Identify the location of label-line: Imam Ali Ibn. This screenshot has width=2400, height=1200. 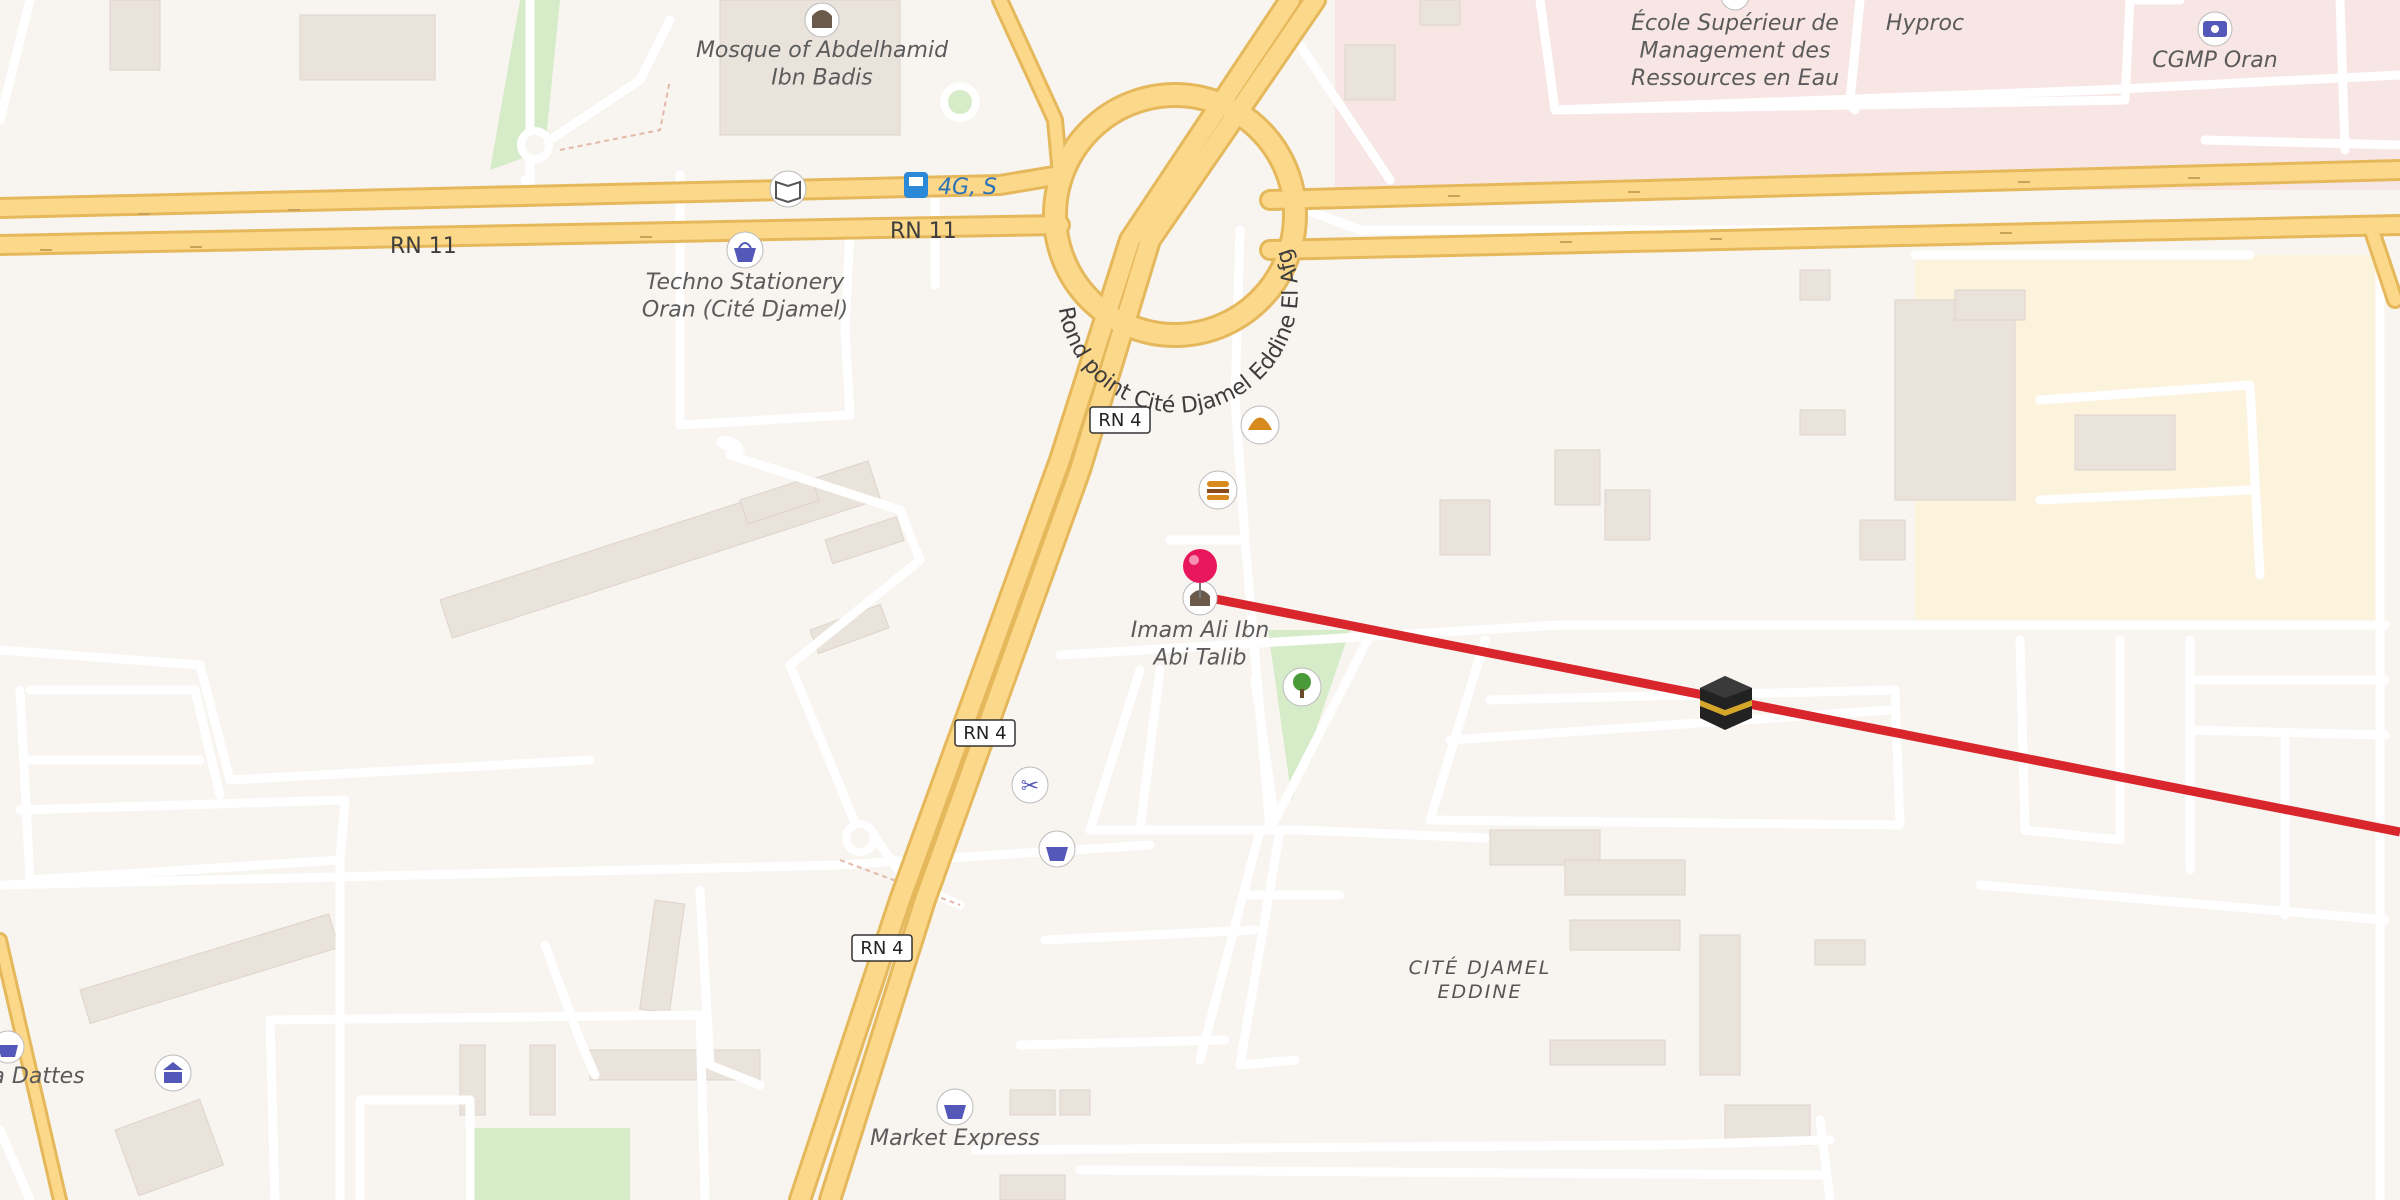
(1200, 630).